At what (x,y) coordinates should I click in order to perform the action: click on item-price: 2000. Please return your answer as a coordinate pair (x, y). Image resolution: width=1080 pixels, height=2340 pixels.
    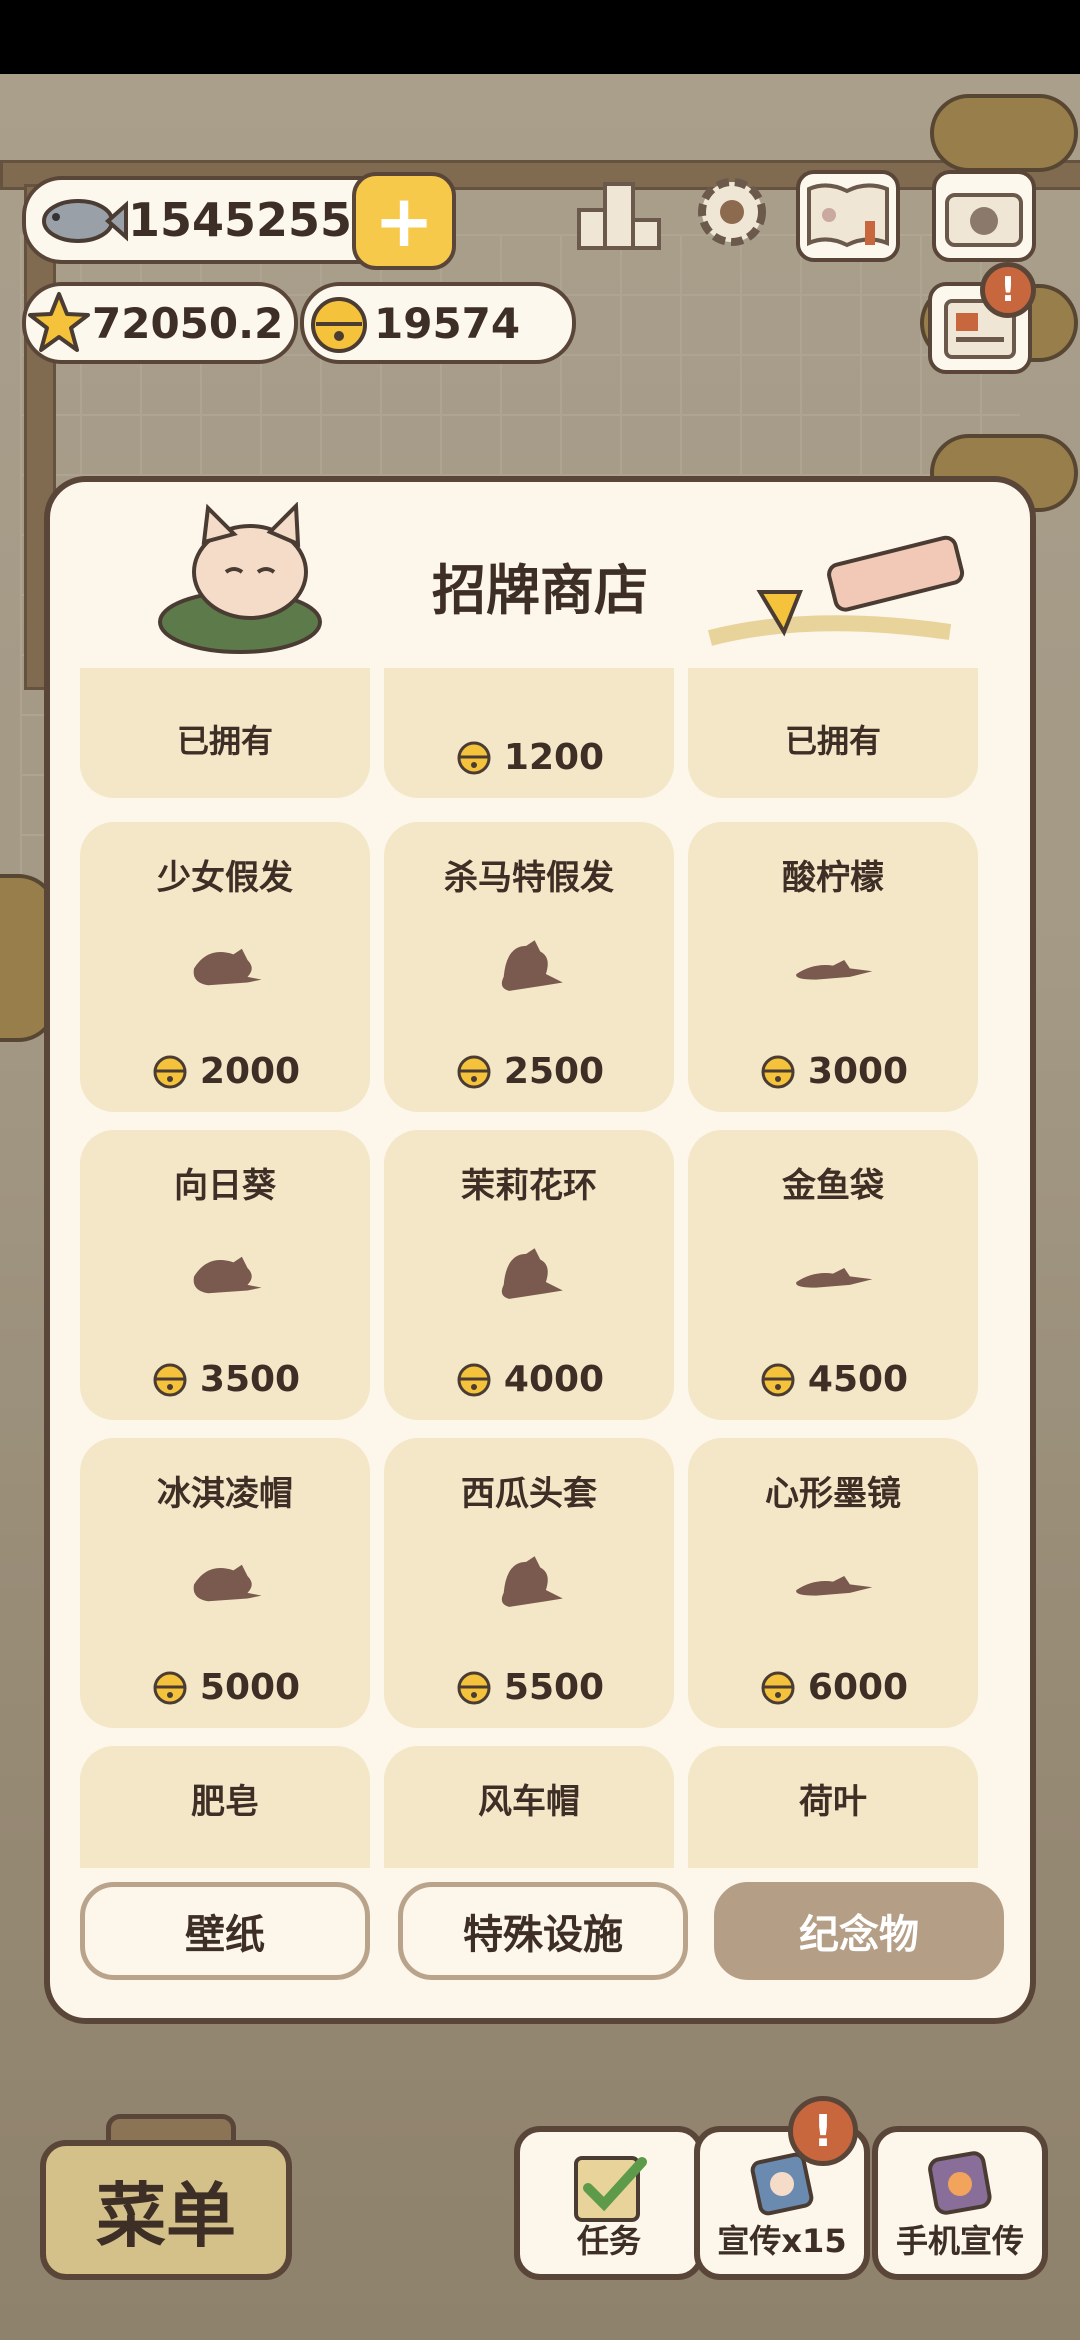
    Looking at the image, I should click on (225, 1071).